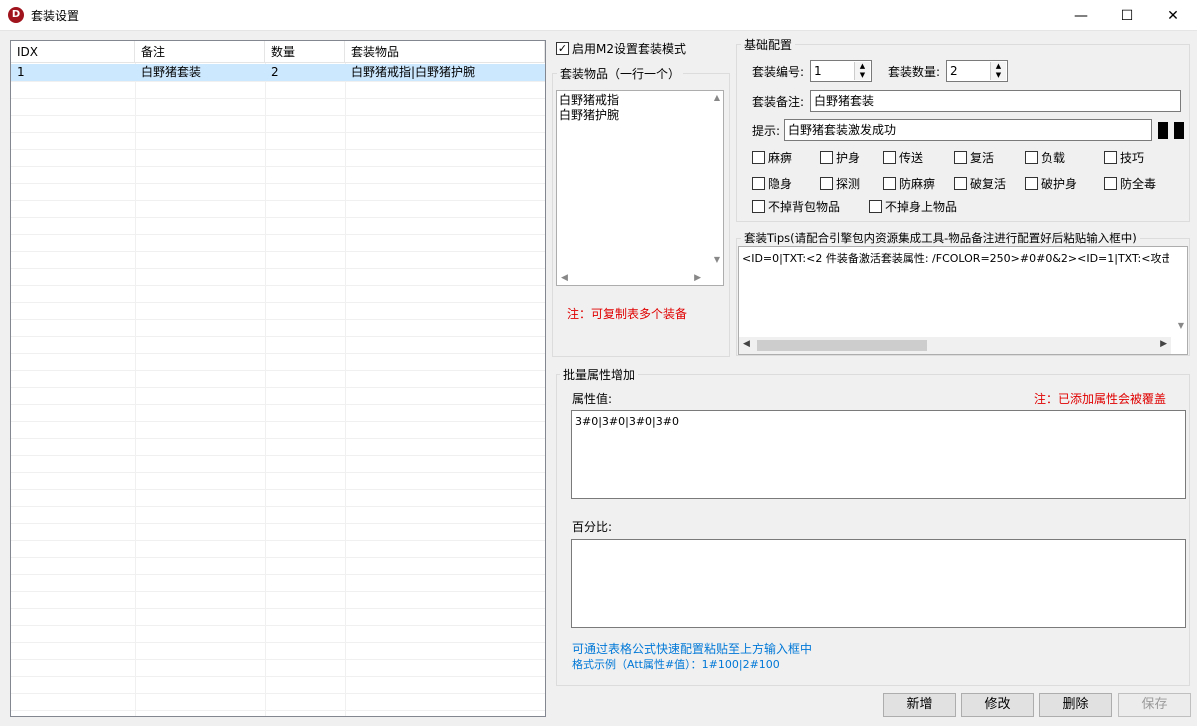 This screenshot has height=726, width=1197. Describe the element at coordinates (848, 184) in the screenshot. I see `checkbox-label: 探测` at that location.